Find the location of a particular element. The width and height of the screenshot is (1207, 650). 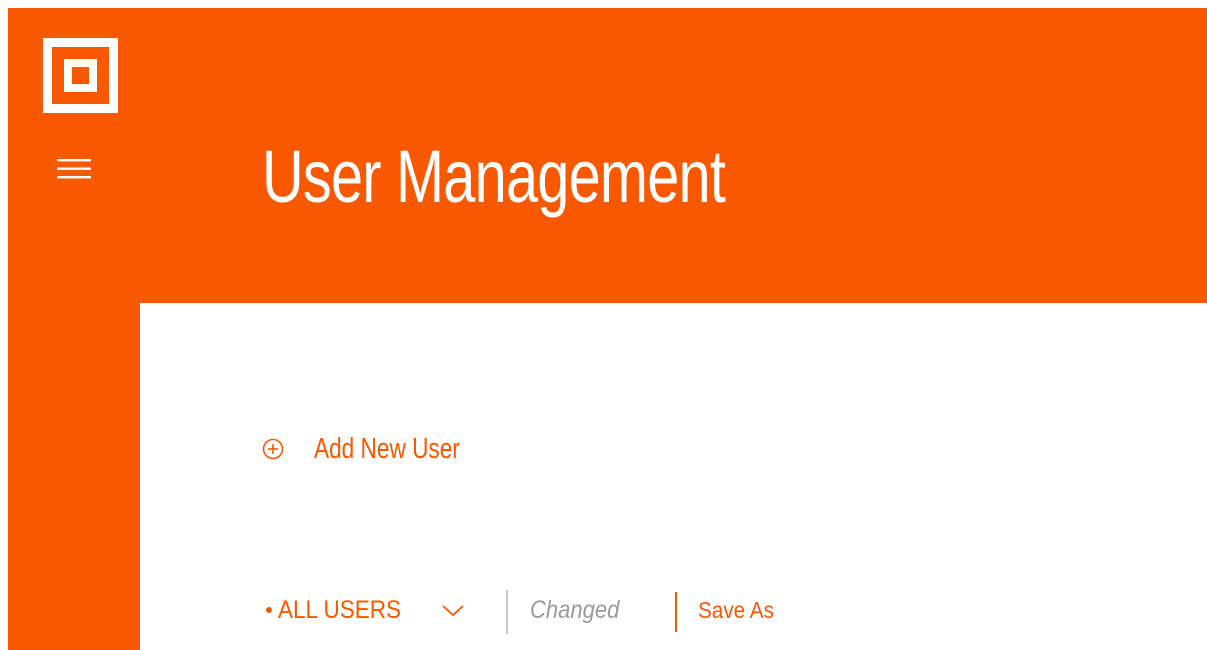

filter-bar: ALL USERS Changed Save As is located at coordinates (616, 612).